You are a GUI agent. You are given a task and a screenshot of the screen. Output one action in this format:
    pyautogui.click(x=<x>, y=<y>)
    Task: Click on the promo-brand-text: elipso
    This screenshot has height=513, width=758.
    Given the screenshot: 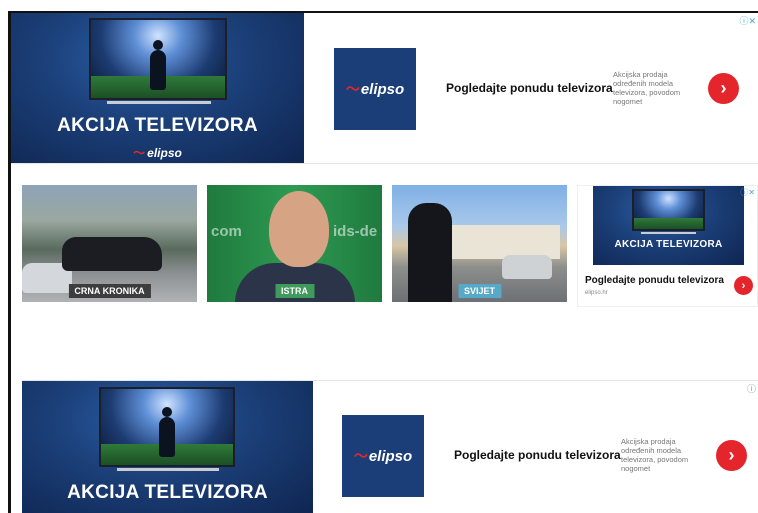 What is the action you would take?
    pyautogui.click(x=164, y=153)
    